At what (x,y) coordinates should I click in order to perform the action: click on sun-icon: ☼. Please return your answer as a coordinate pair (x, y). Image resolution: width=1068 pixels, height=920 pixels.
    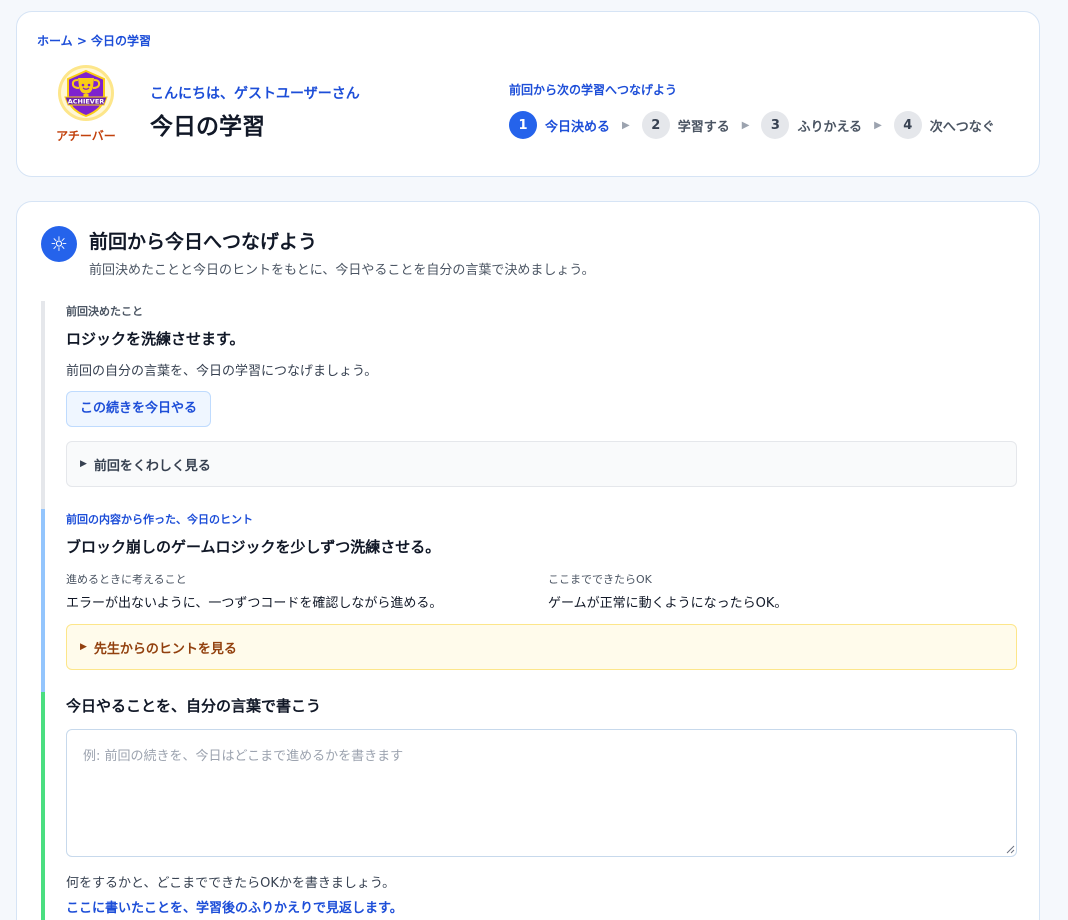
    Looking at the image, I should click on (59, 244).